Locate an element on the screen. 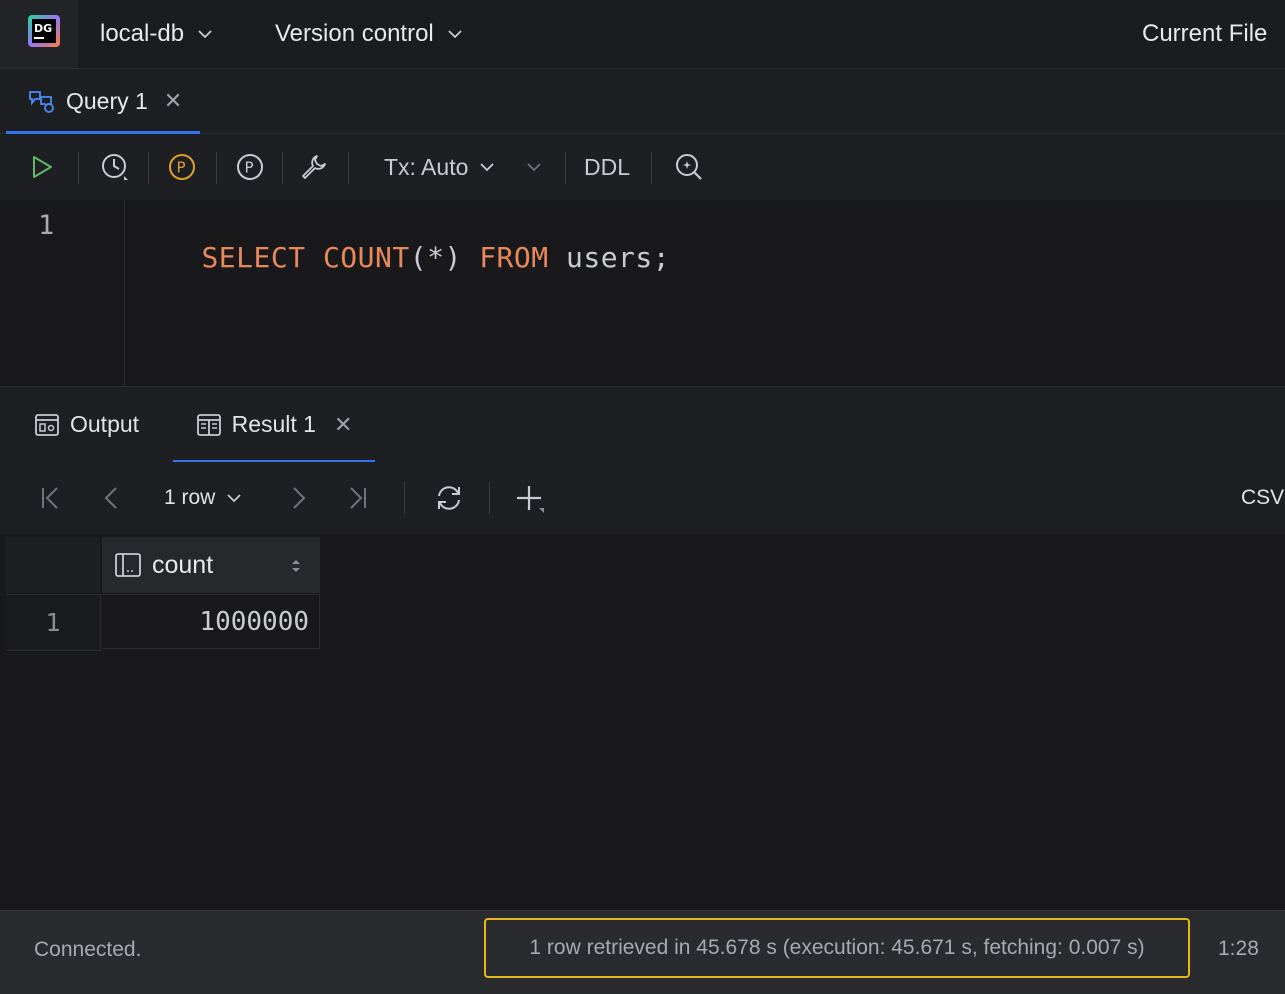 This screenshot has width=1285, height=994. add-row-button is located at coordinates (529, 498).